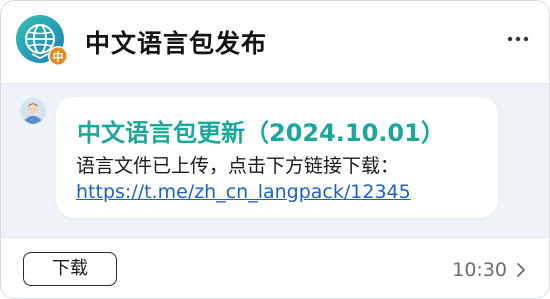 Image resolution: width=550 pixels, height=299 pixels. I want to click on sender-avatar, so click(33, 111).